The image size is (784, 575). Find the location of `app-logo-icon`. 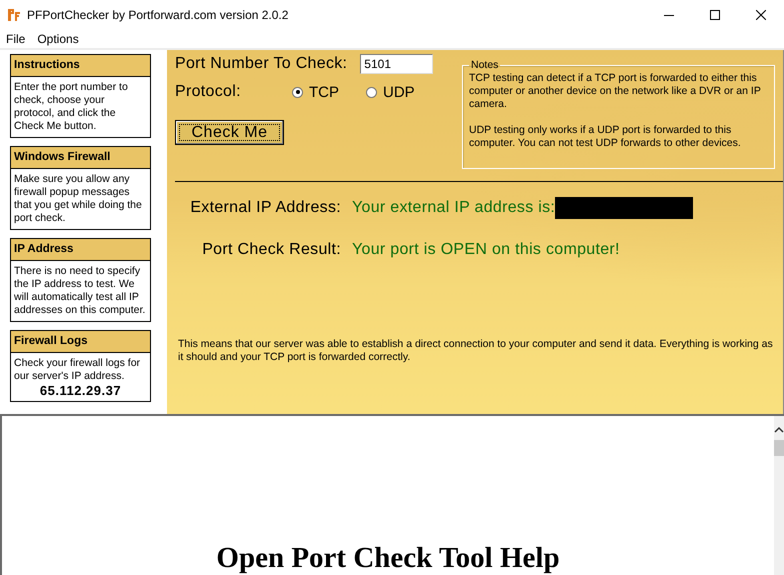

app-logo-icon is located at coordinates (14, 15).